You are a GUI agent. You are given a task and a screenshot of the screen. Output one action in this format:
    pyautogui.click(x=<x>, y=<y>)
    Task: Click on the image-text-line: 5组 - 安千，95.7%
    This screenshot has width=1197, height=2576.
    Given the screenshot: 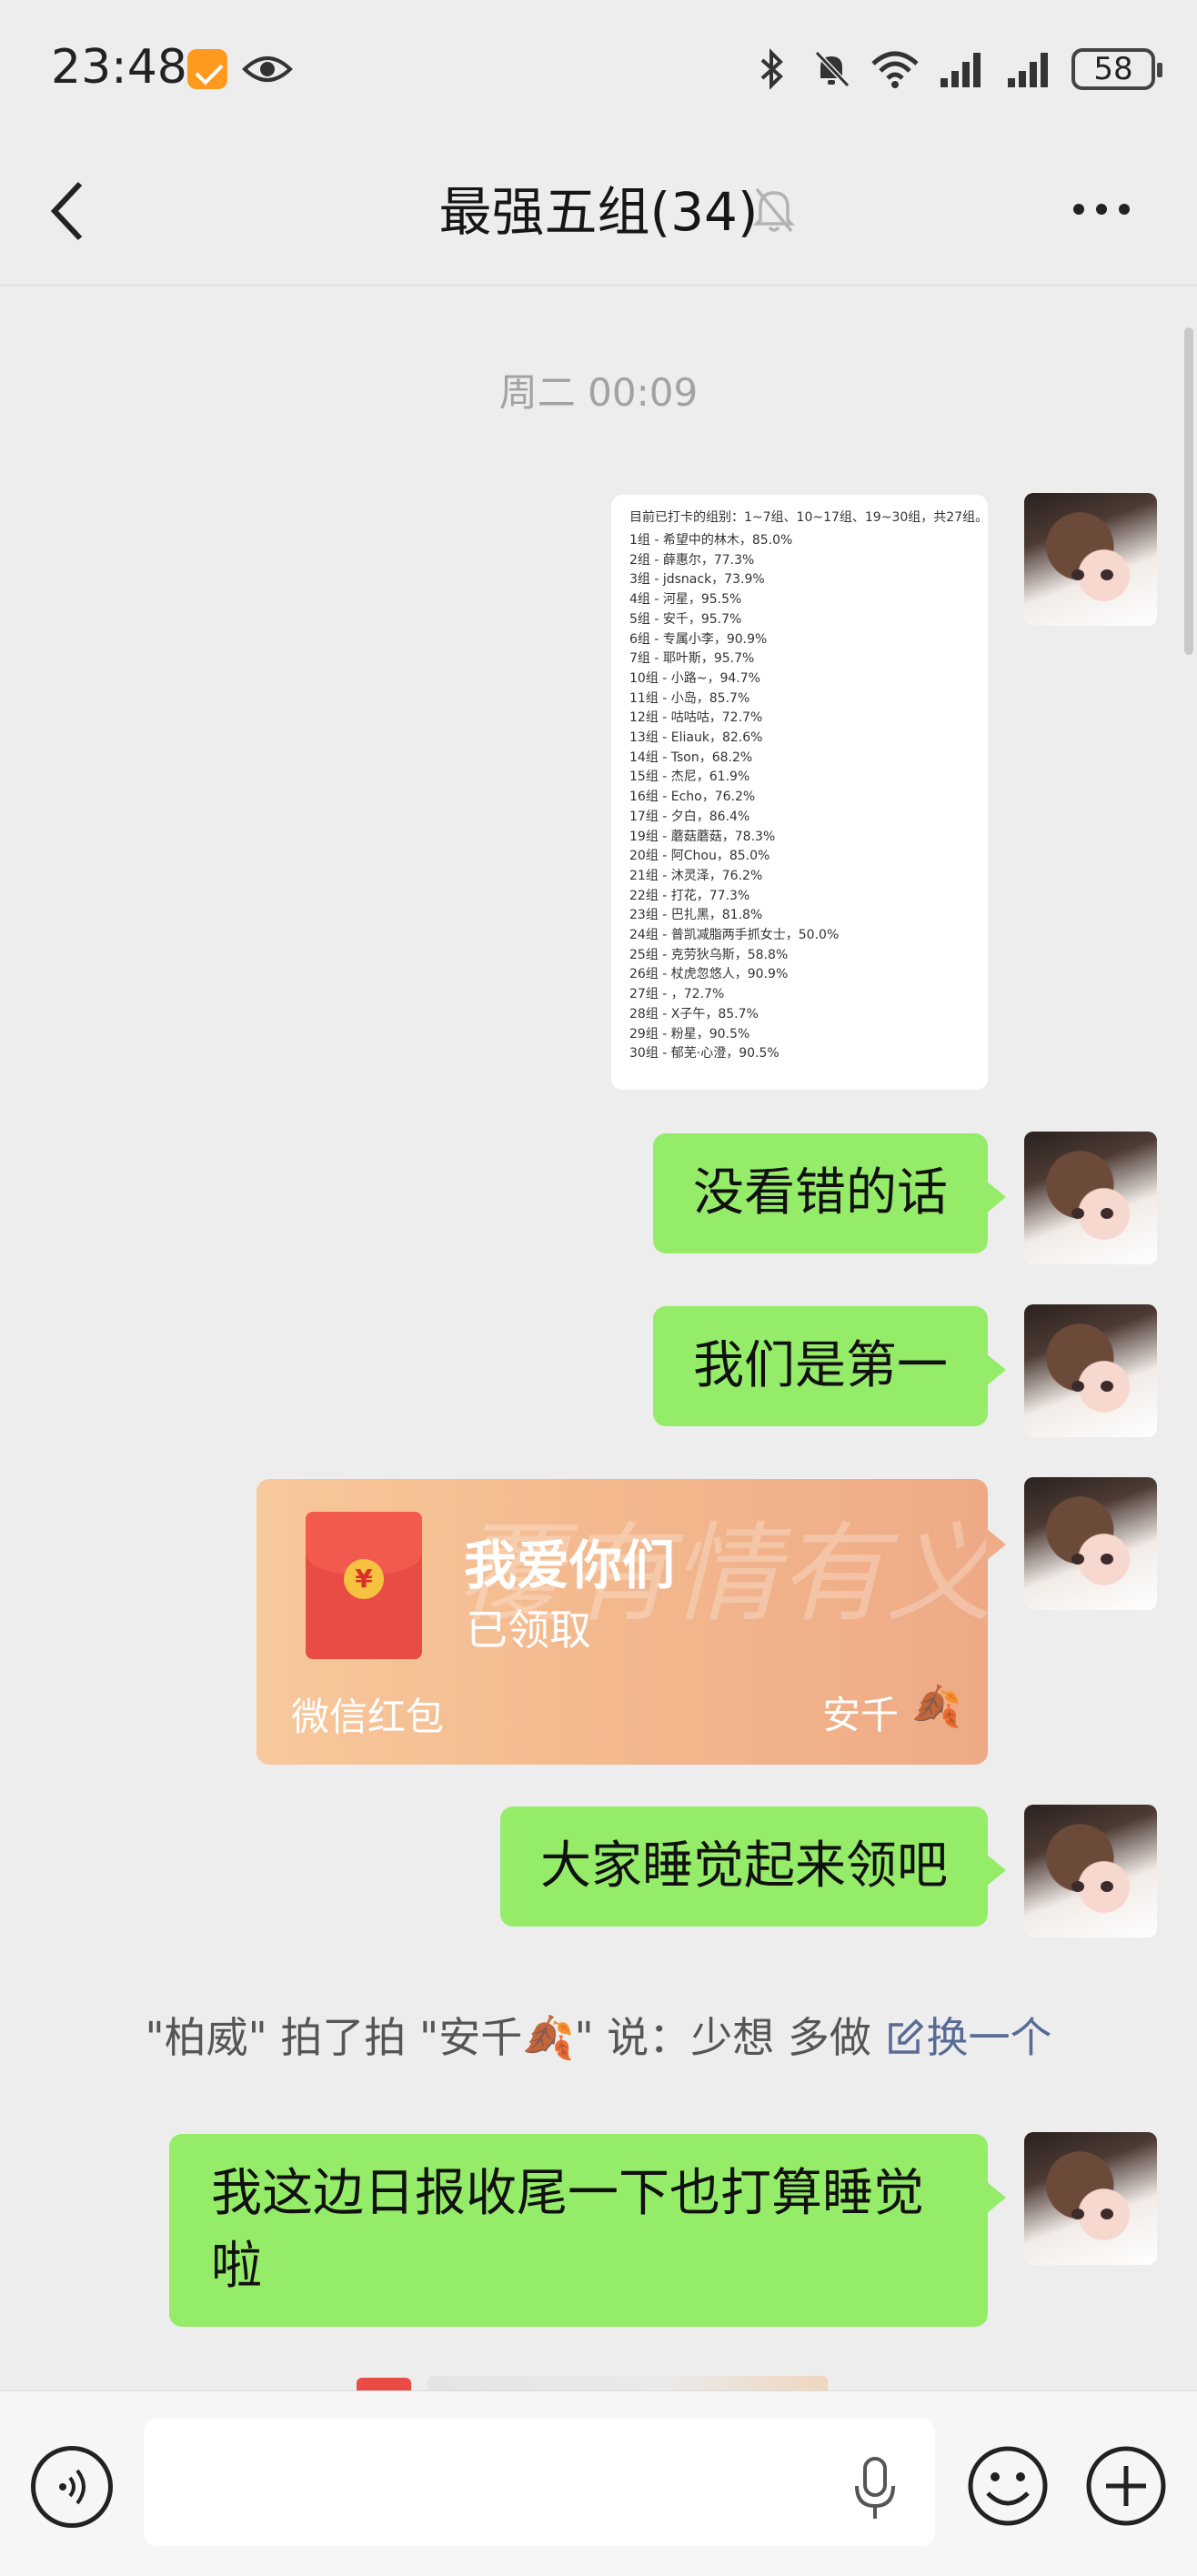 What is the action you would take?
    pyautogui.click(x=685, y=619)
    